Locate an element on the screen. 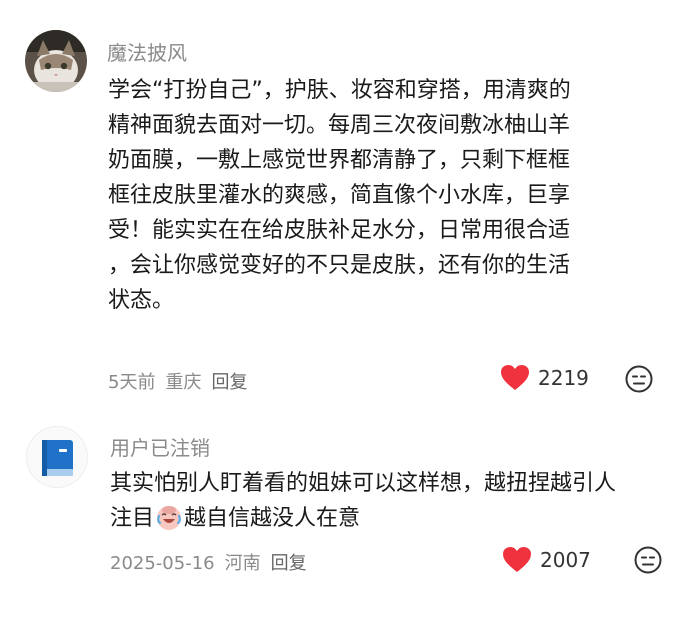 The width and height of the screenshot is (690, 618). comment-time: 5天前 is located at coordinates (132, 382).